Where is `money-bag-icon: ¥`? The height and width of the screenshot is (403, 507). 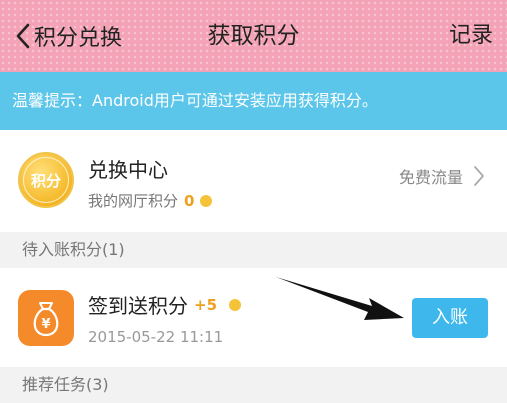
money-bag-icon: ¥ is located at coordinates (46, 318).